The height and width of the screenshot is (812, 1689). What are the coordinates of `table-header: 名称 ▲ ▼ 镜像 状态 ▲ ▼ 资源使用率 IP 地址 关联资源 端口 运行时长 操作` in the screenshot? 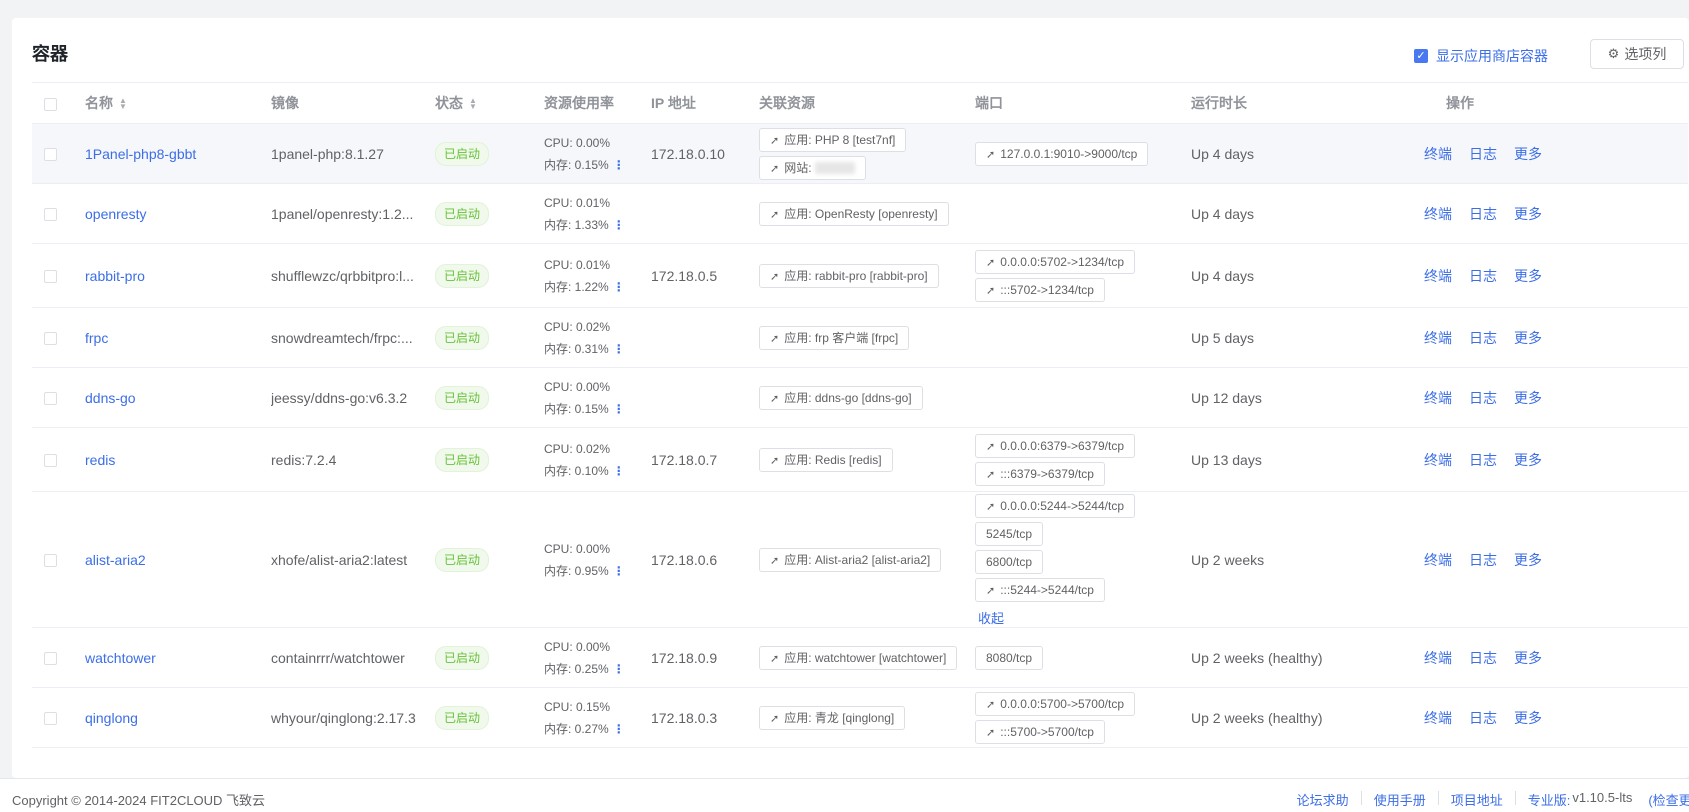 It's located at (860, 103).